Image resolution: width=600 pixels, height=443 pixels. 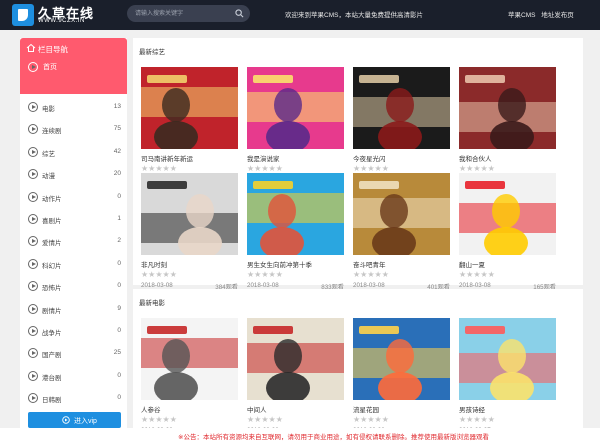 I want to click on video-title: 流星花园, so click(x=401, y=409).